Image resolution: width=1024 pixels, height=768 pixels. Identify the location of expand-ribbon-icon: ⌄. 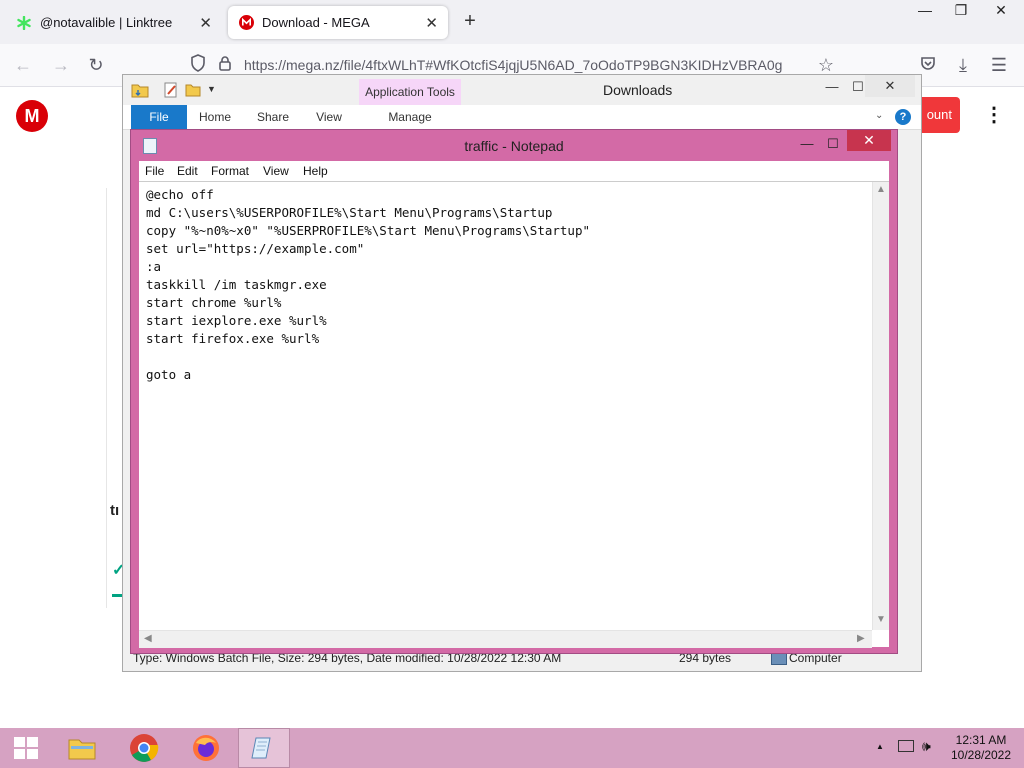
(879, 115).